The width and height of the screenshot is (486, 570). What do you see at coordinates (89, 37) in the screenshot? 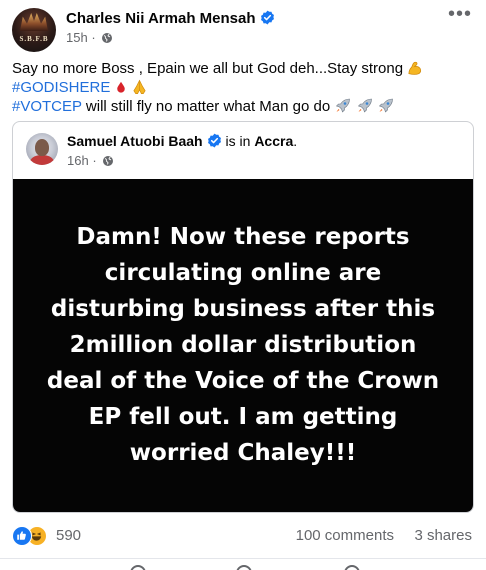
I see `post-meta: 15h ·` at bounding box center [89, 37].